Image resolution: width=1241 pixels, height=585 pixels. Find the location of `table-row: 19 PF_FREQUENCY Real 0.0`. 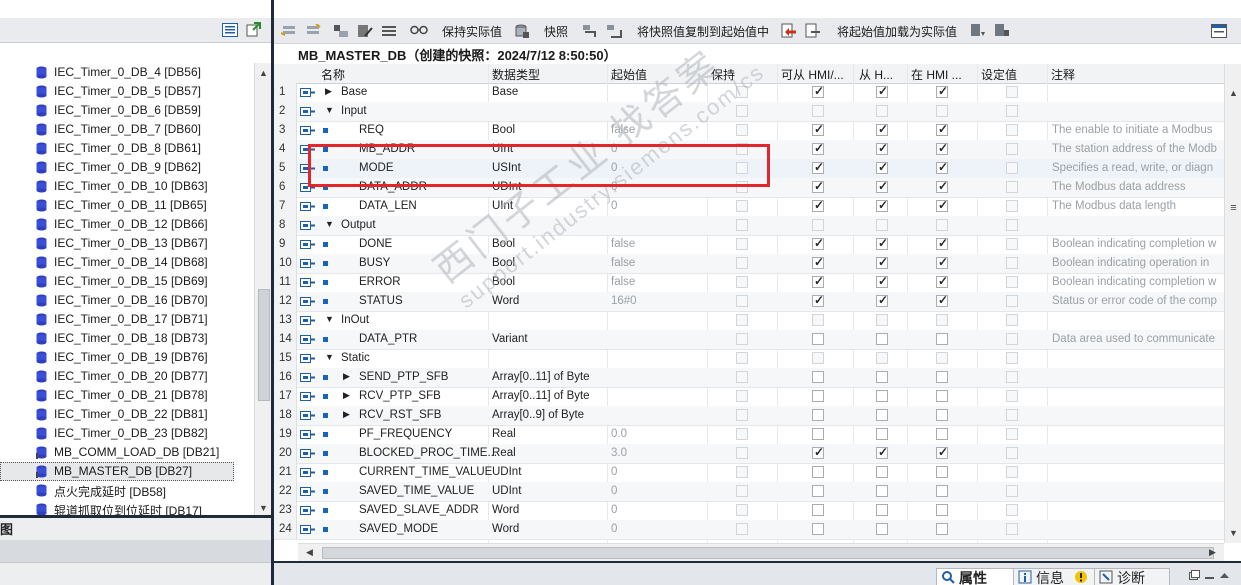

table-row: 19 PF_FREQUENCY Real 0.0 is located at coordinates (749, 435).